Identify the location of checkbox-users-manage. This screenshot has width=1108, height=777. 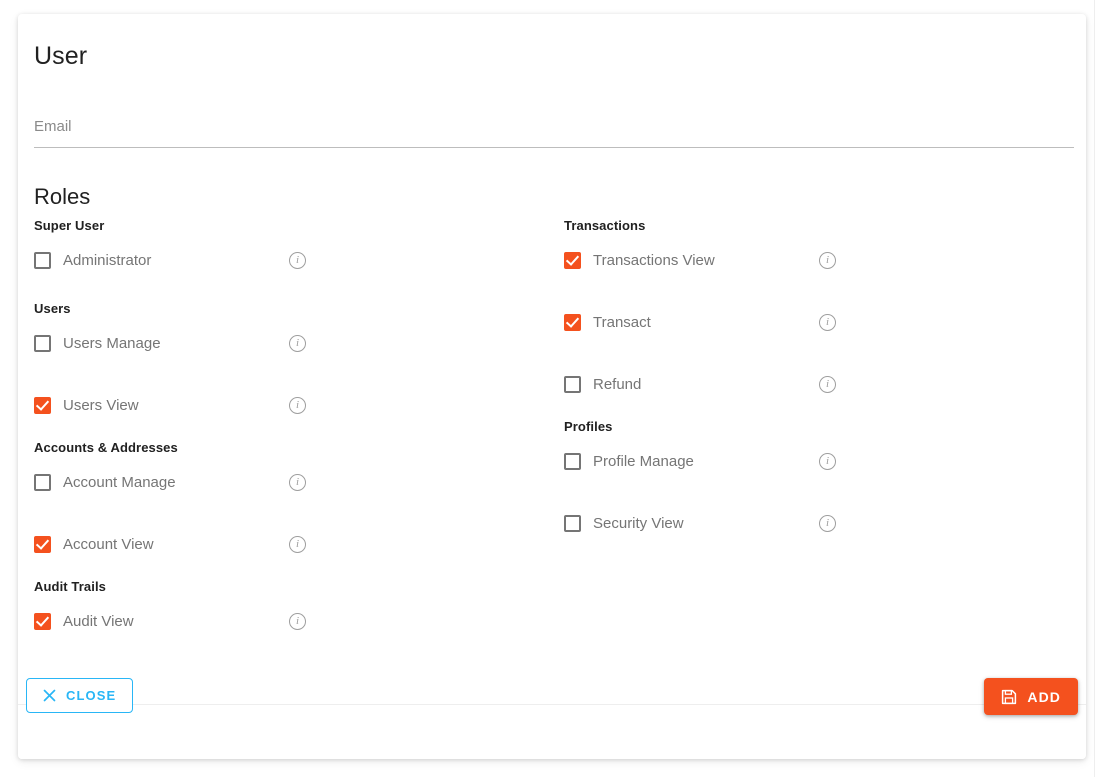
(42, 343).